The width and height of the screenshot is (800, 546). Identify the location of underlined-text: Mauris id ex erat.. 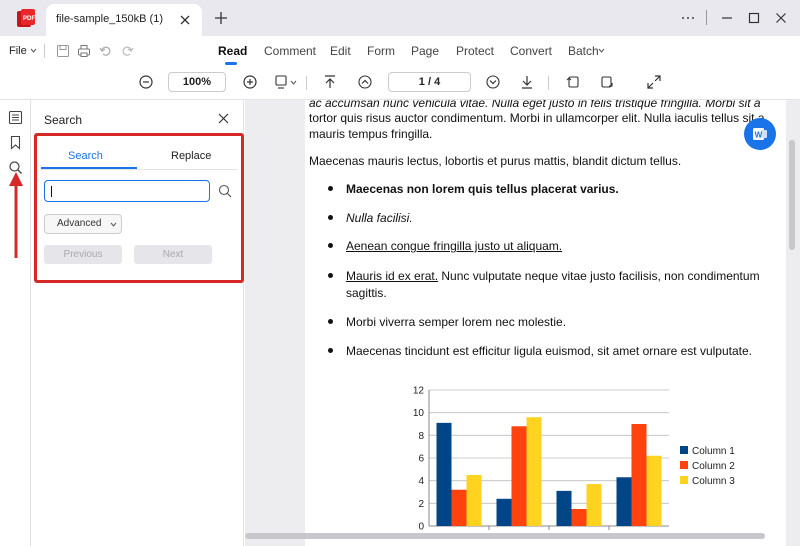
(392, 276).